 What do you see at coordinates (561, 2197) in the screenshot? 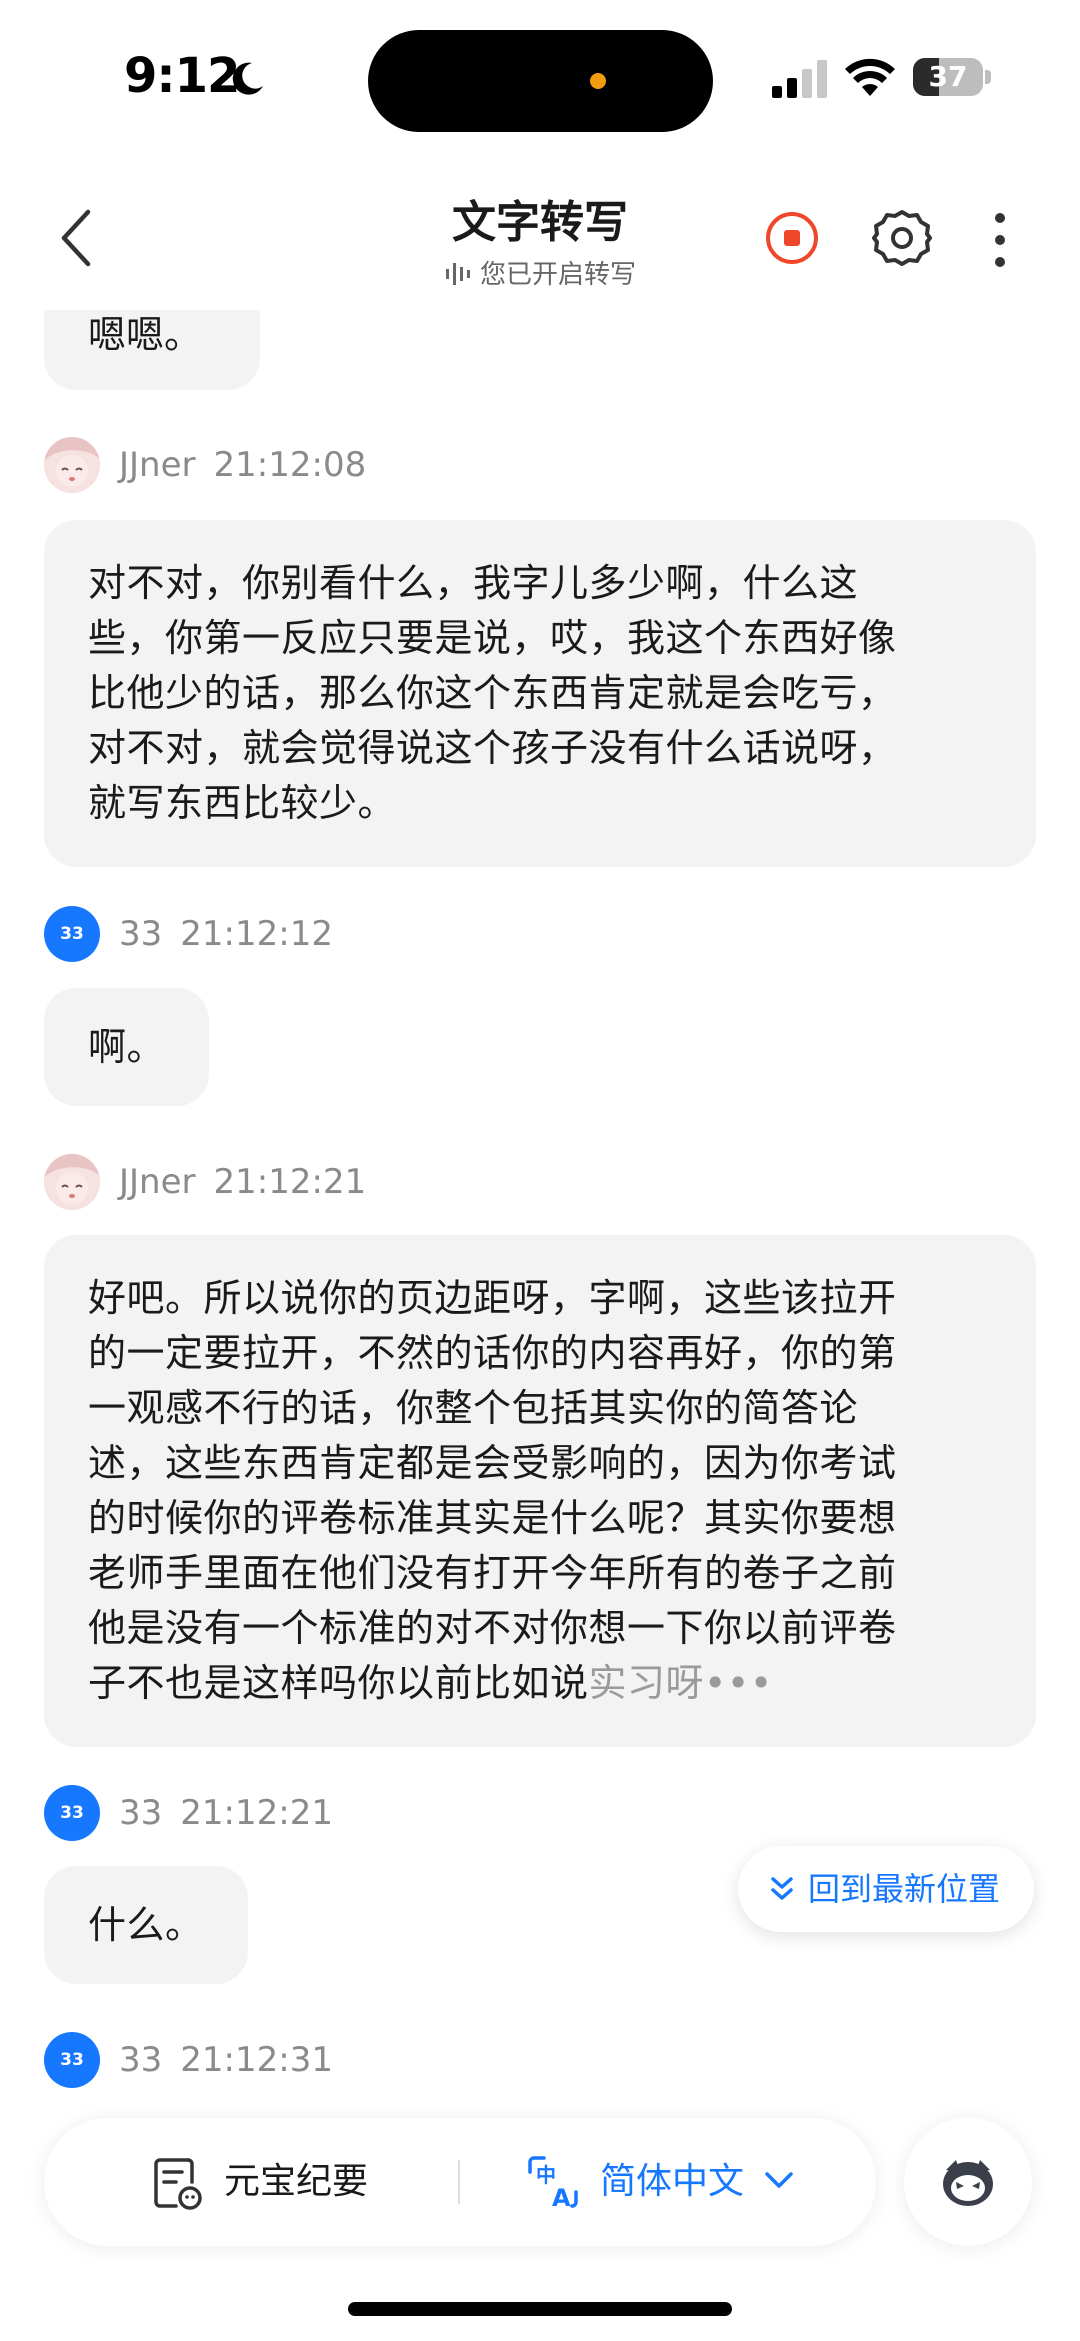
I see `svg-text: A` at bounding box center [561, 2197].